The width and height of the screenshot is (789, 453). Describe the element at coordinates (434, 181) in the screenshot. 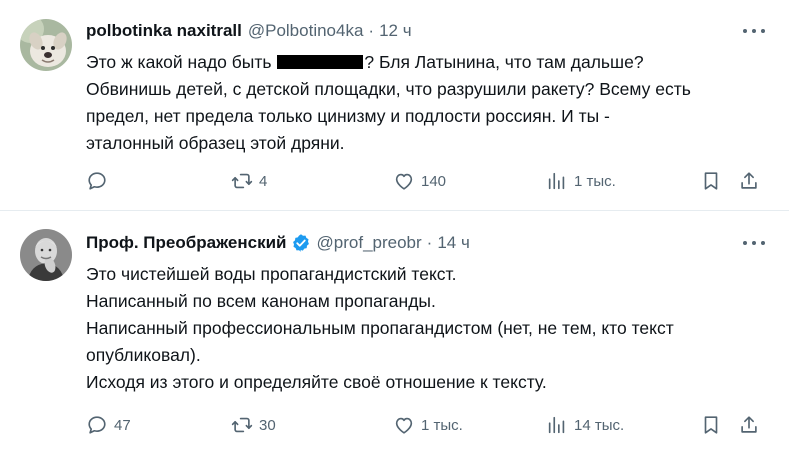

I see `like-count: 140` at that location.